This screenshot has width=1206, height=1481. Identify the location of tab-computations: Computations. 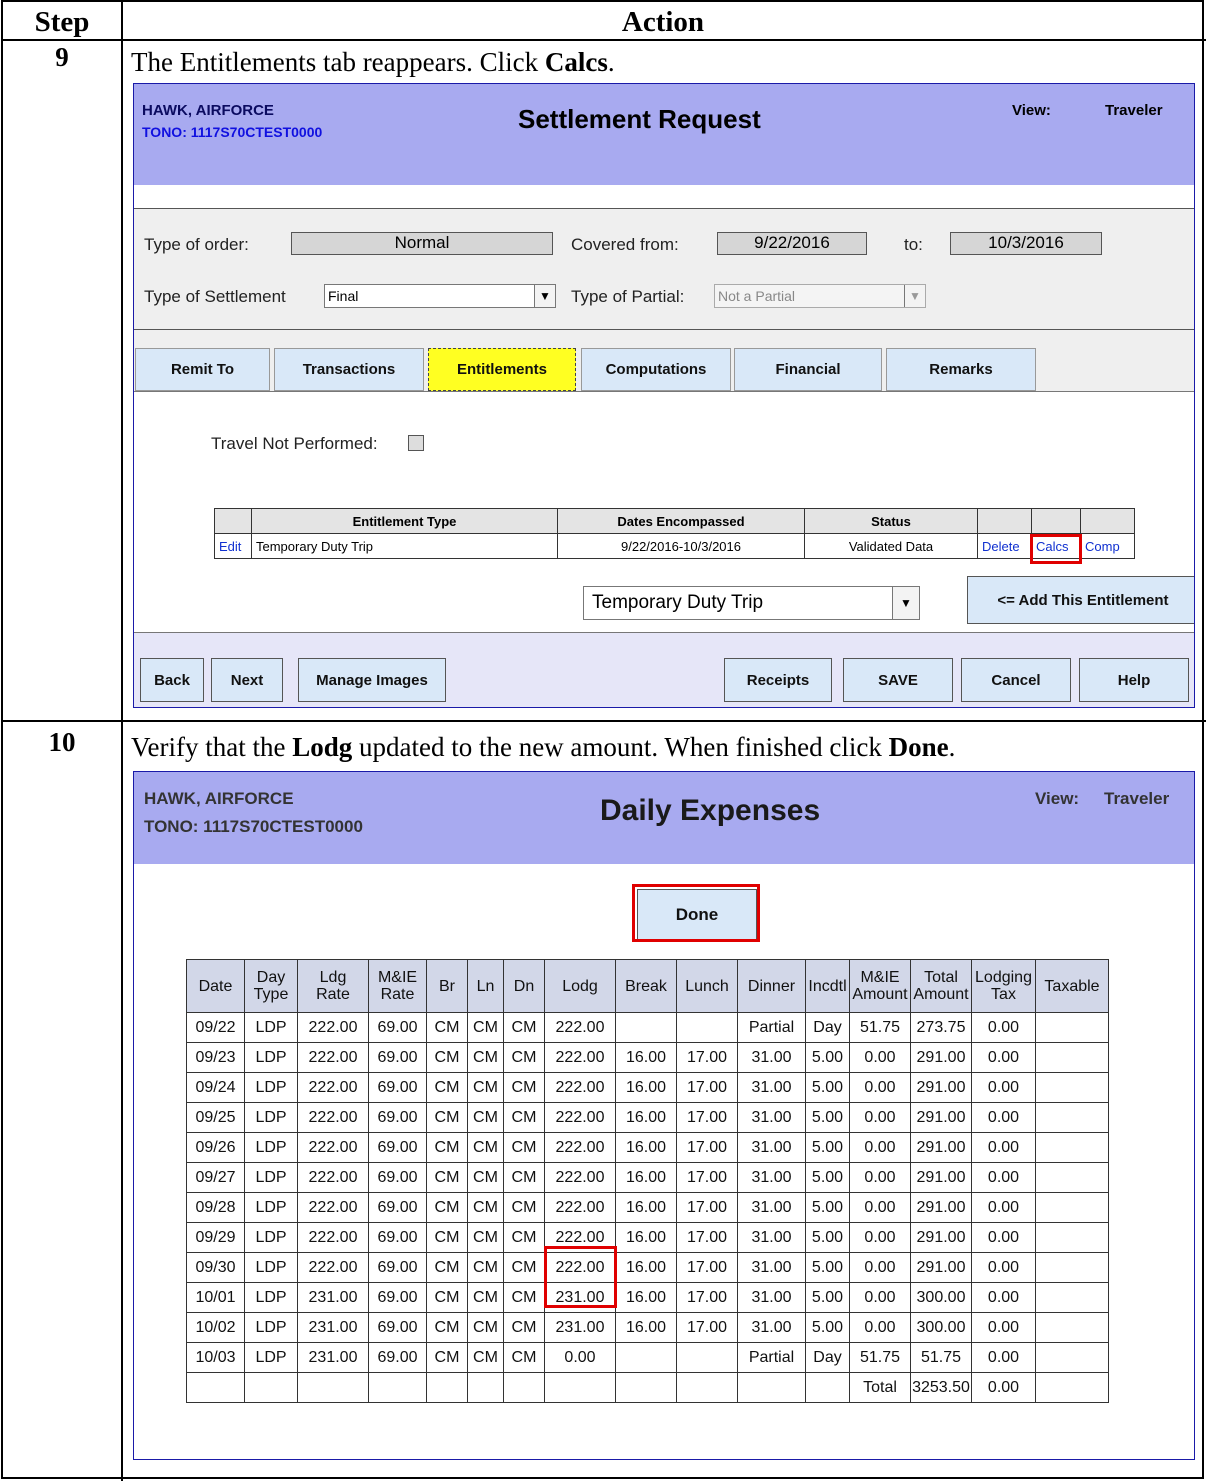
(656, 369).